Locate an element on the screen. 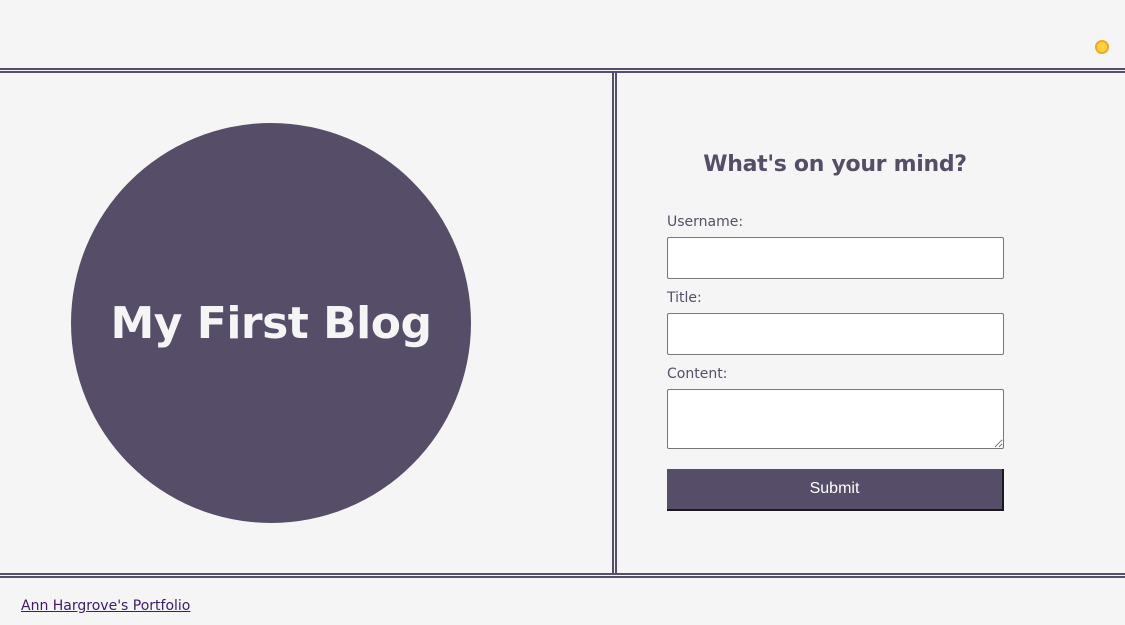 This screenshot has width=1125, height=625. footer-divider is located at coordinates (562, 575).